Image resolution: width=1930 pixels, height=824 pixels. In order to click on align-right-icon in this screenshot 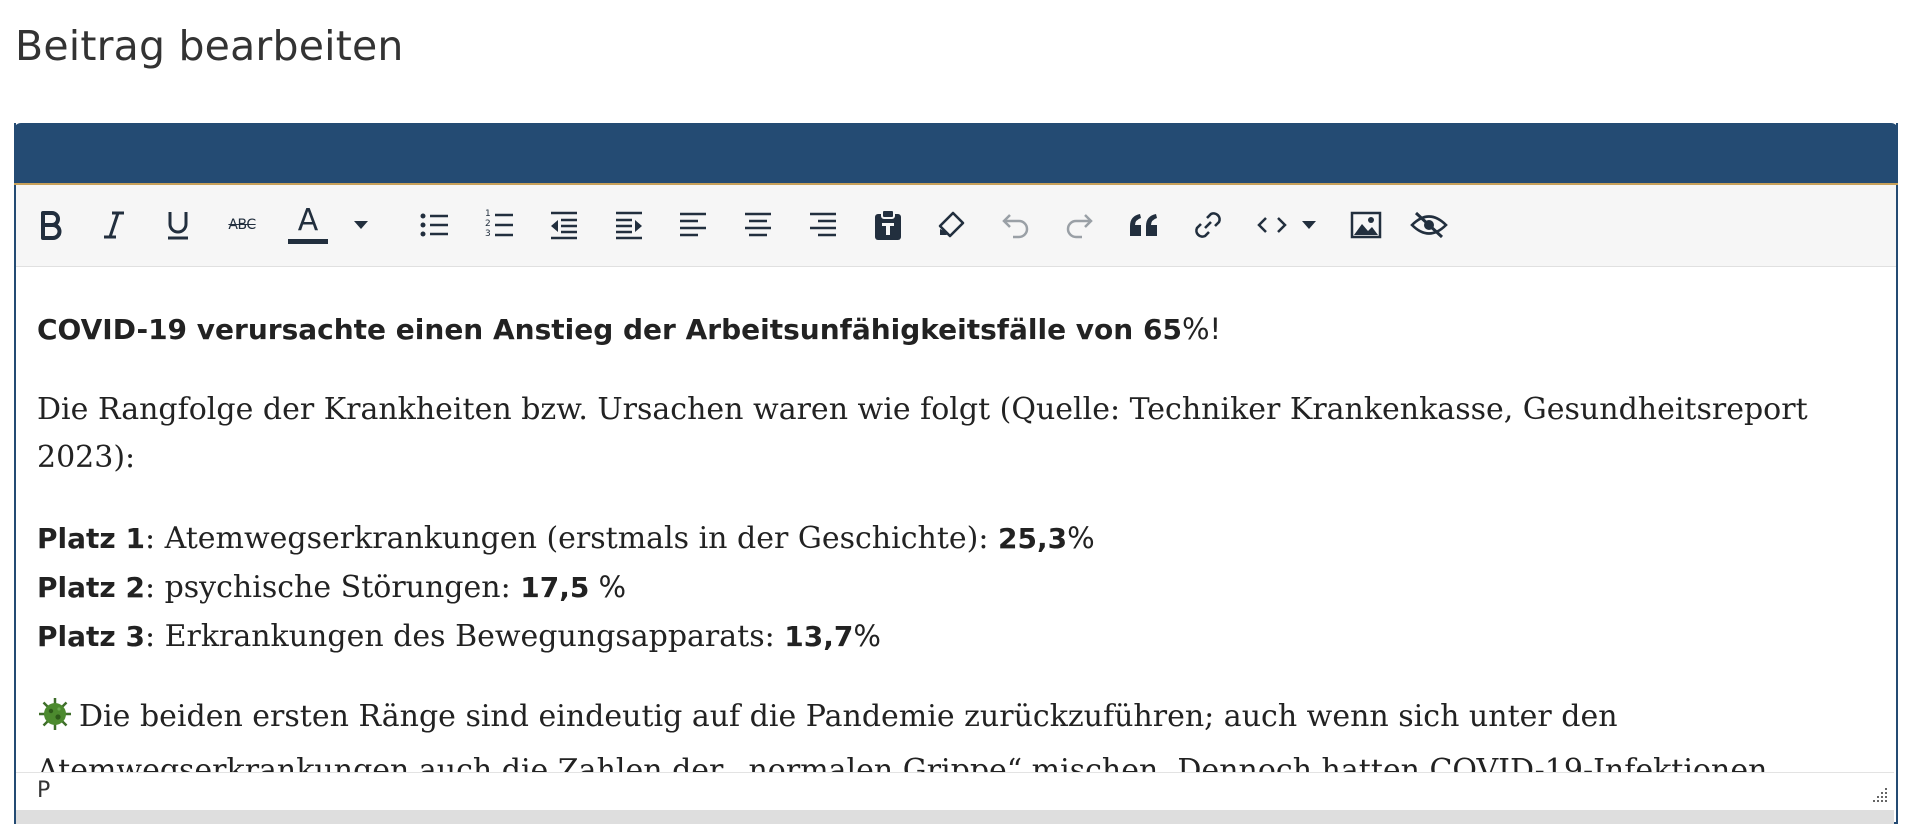, I will do `click(823, 224)`.